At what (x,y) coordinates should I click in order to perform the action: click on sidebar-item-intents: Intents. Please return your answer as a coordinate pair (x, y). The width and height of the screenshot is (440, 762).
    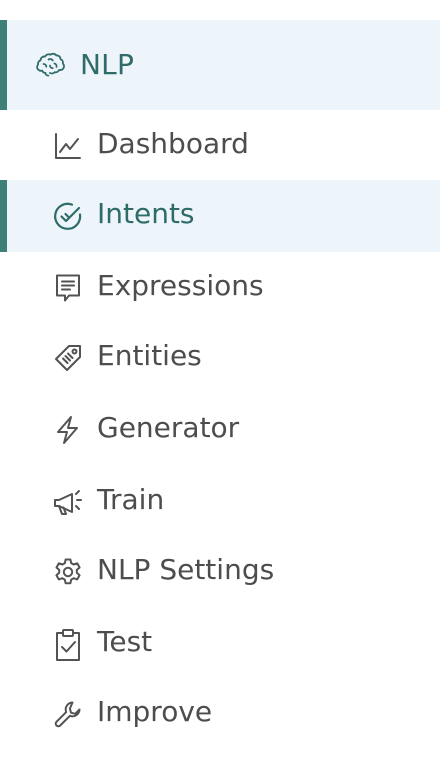
    Looking at the image, I should click on (220, 216).